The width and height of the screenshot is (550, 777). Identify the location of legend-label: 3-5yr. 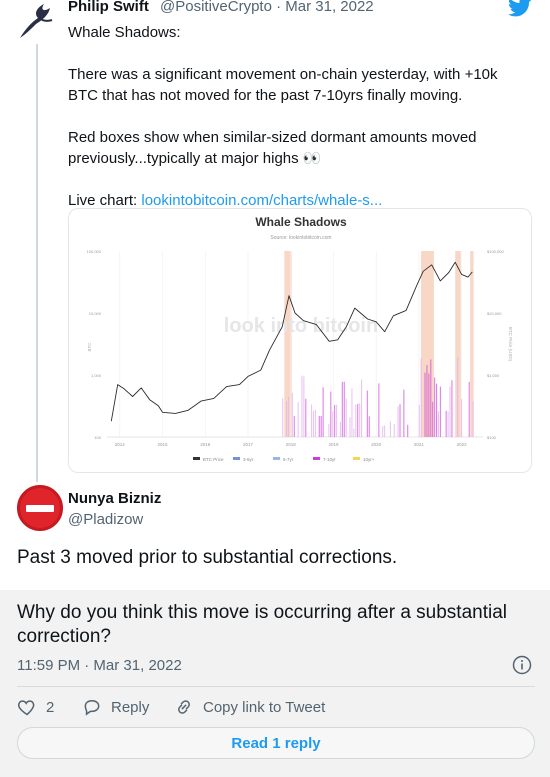
(248, 459).